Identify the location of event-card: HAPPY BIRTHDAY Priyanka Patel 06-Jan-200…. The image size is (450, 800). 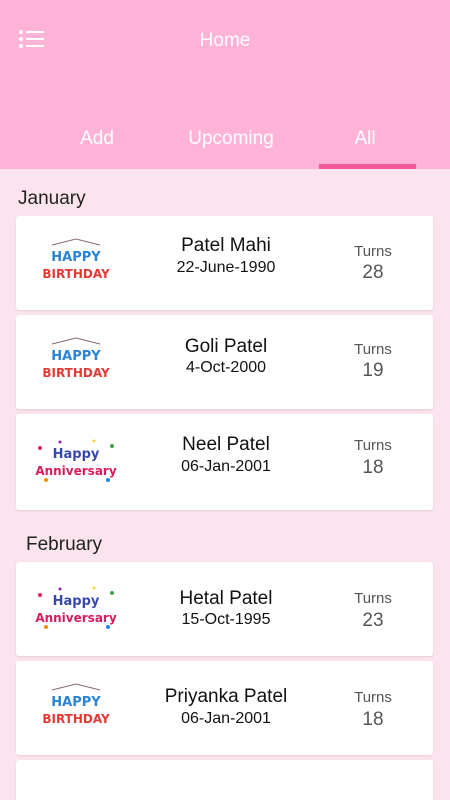
(224, 708).